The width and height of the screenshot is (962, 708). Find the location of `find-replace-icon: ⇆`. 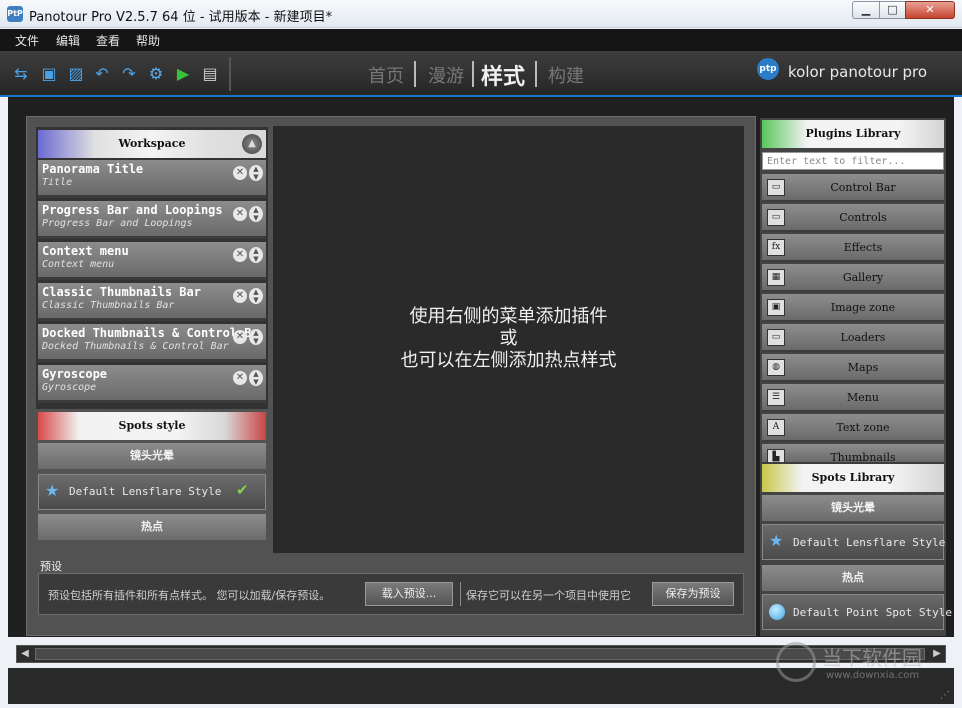

find-replace-icon: ⇆ is located at coordinates (21, 73).